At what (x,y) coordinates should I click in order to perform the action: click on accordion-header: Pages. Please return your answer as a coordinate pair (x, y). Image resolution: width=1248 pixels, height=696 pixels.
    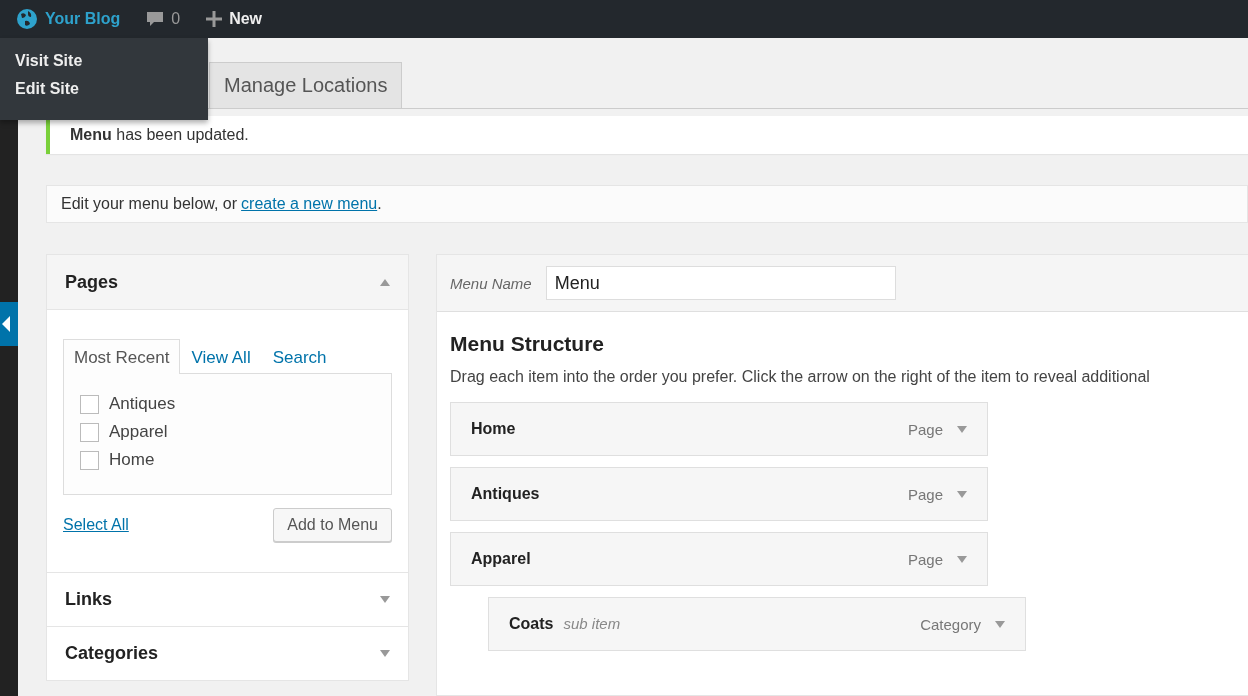
    Looking at the image, I should click on (227, 282).